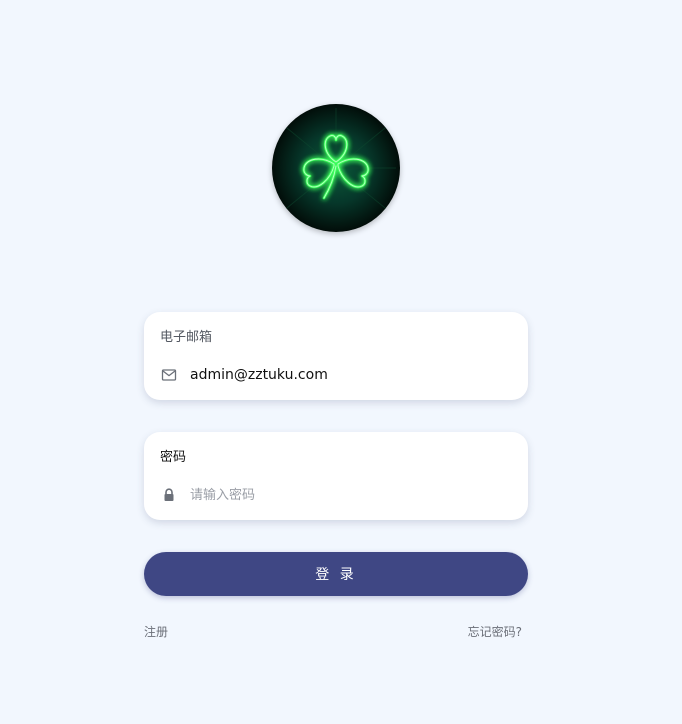 This screenshot has width=682, height=724. I want to click on email-label: 电子邮箱, so click(186, 337).